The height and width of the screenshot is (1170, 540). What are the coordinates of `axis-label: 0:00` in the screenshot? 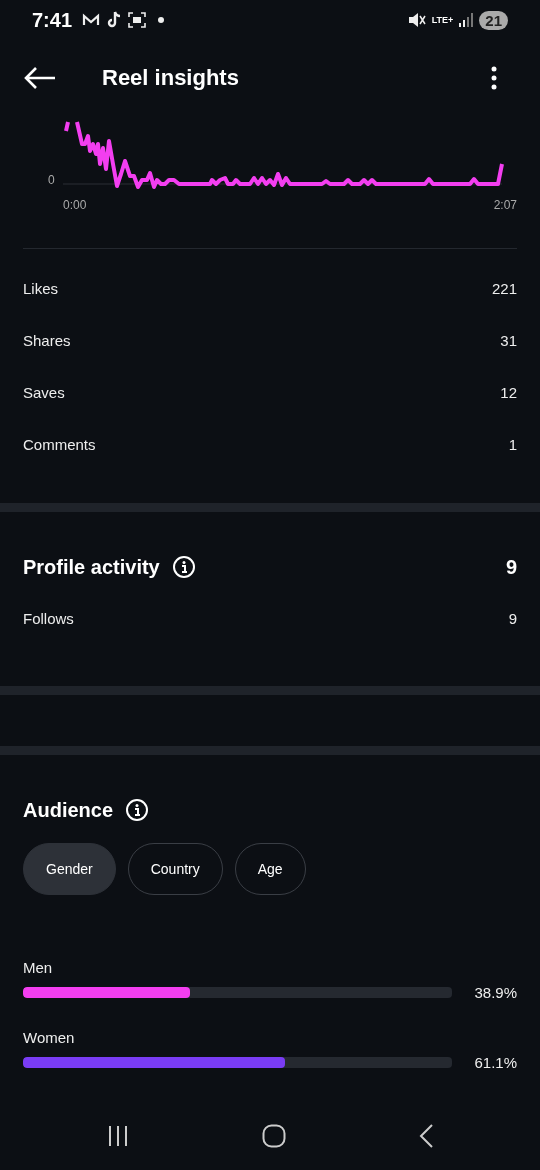 It's located at (75, 205).